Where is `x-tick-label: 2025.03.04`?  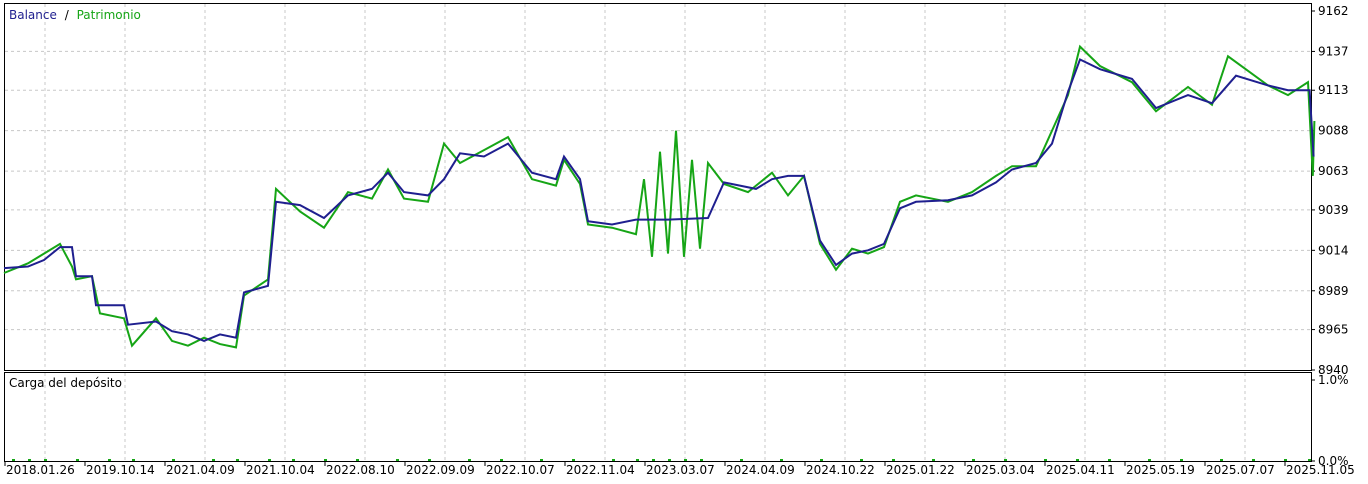 x-tick-label: 2025.03.04 is located at coordinates (1000, 470).